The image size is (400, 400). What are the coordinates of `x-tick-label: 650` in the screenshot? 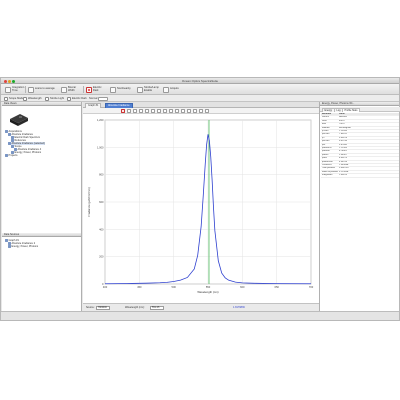 It's located at (277, 287).